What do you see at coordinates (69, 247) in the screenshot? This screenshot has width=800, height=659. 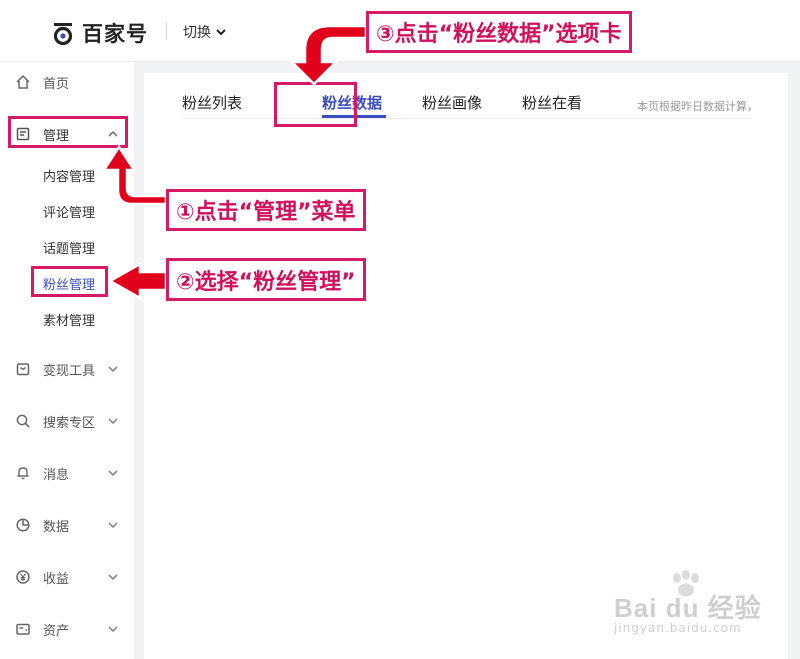 I see `sub-item-topic-manage: 话题管理` at bounding box center [69, 247].